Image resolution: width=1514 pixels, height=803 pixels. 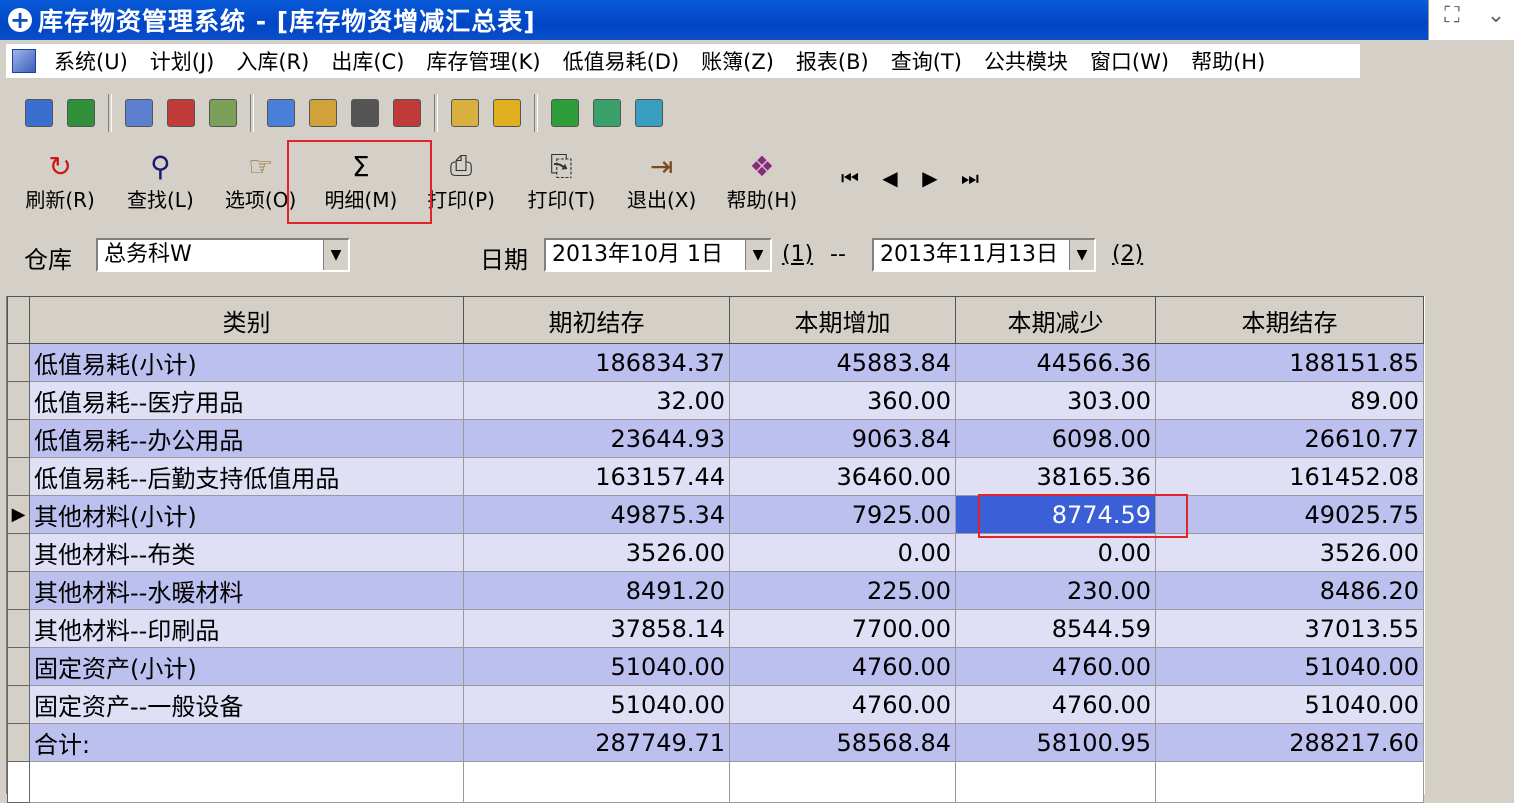 What do you see at coordinates (850, 178) in the screenshot?
I see `first-record-icon: ⏮` at bounding box center [850, 178].